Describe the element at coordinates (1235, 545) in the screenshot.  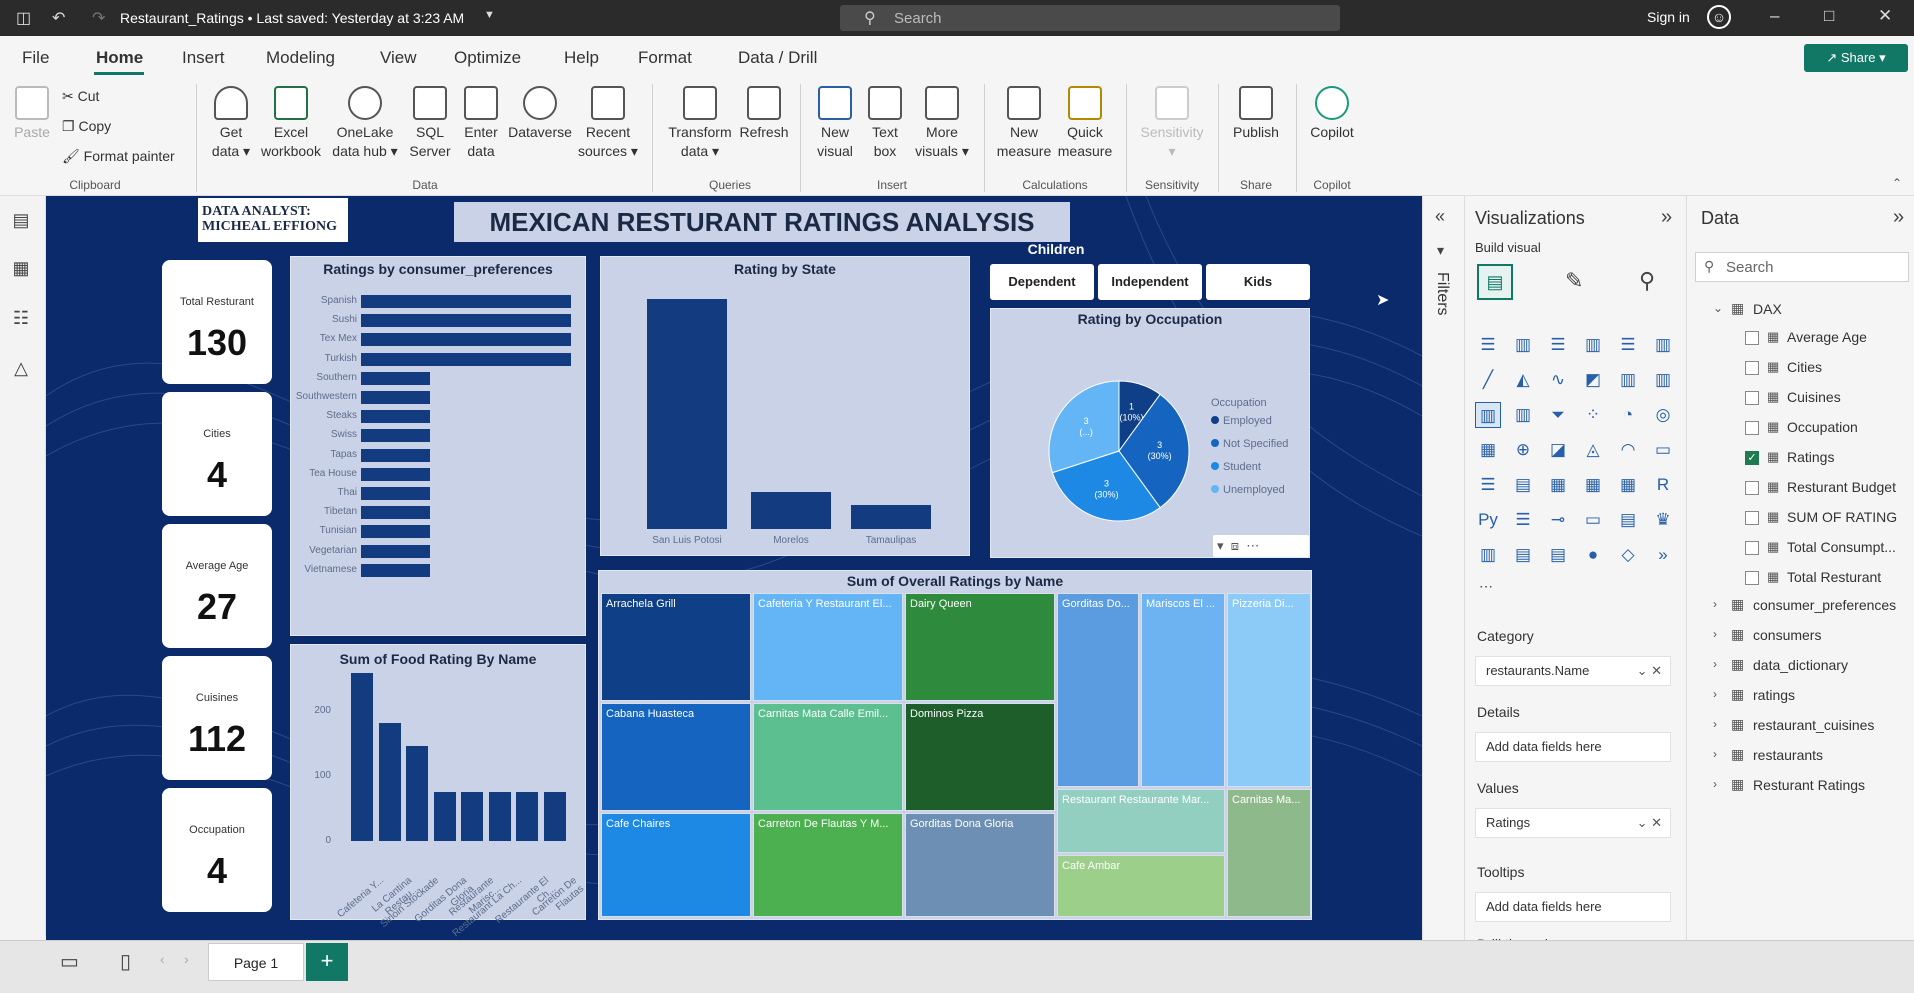
I see `focus-mode-icon: ⧈` at that location.